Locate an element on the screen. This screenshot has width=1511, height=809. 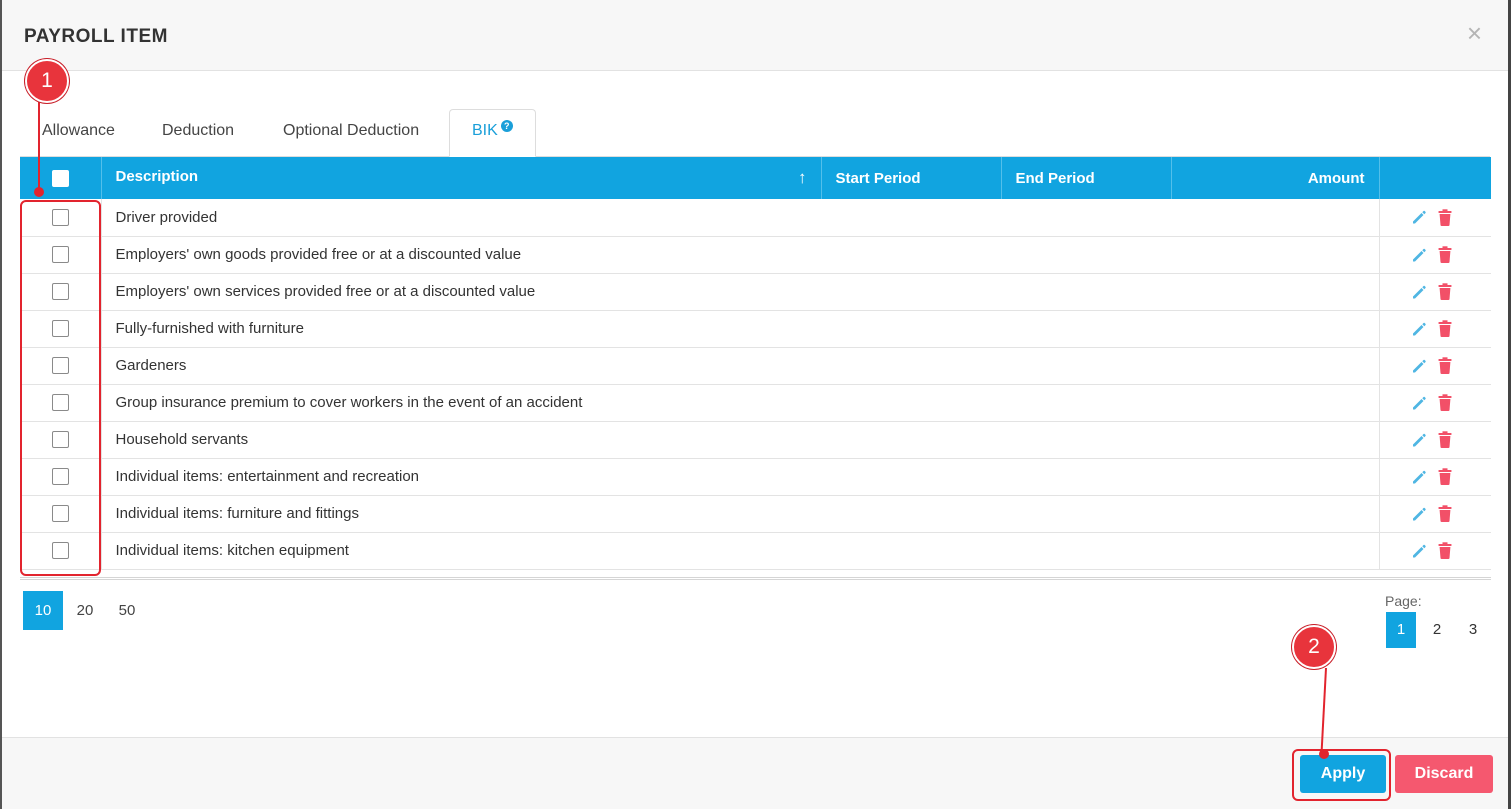
callout-1-line is located at coordinates (39, 147).